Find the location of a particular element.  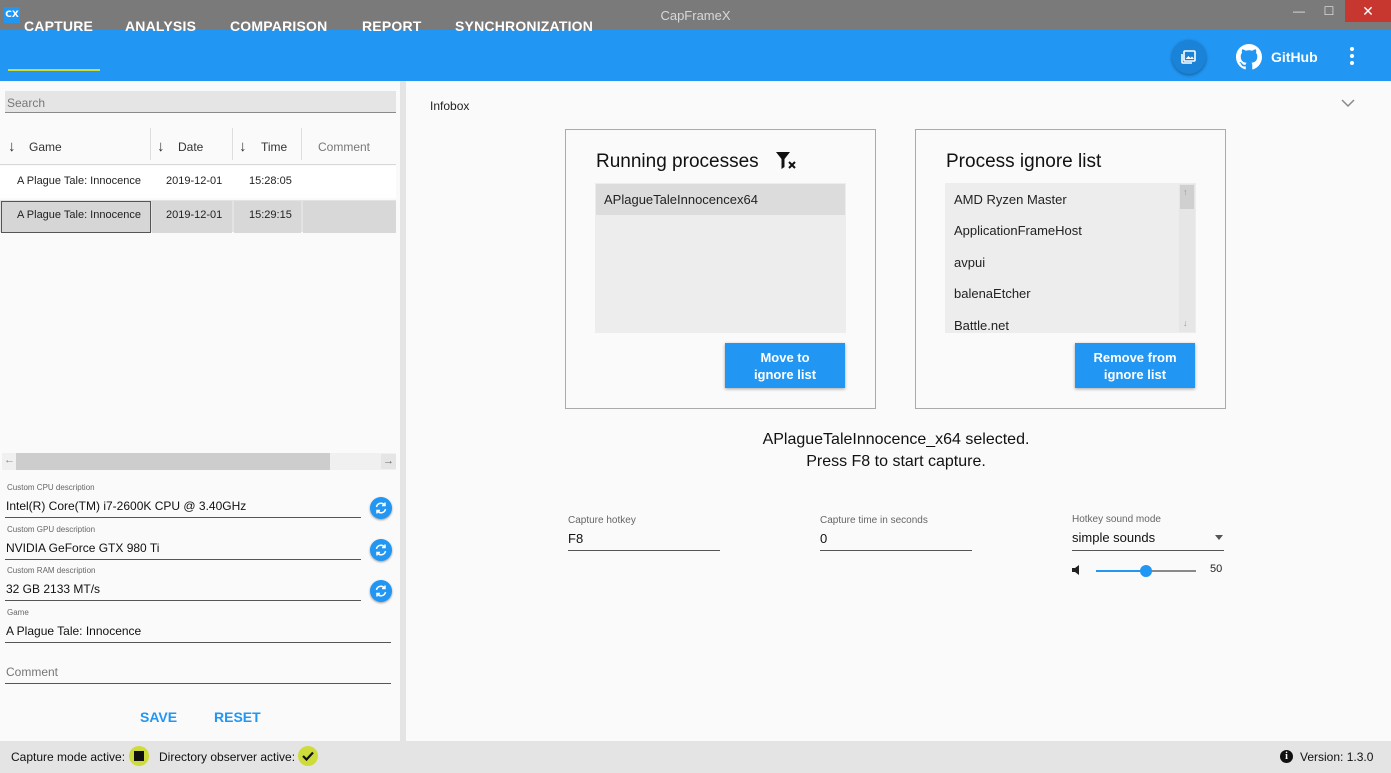

maximize-button: ☐ is located at coordinates (1329, 11).